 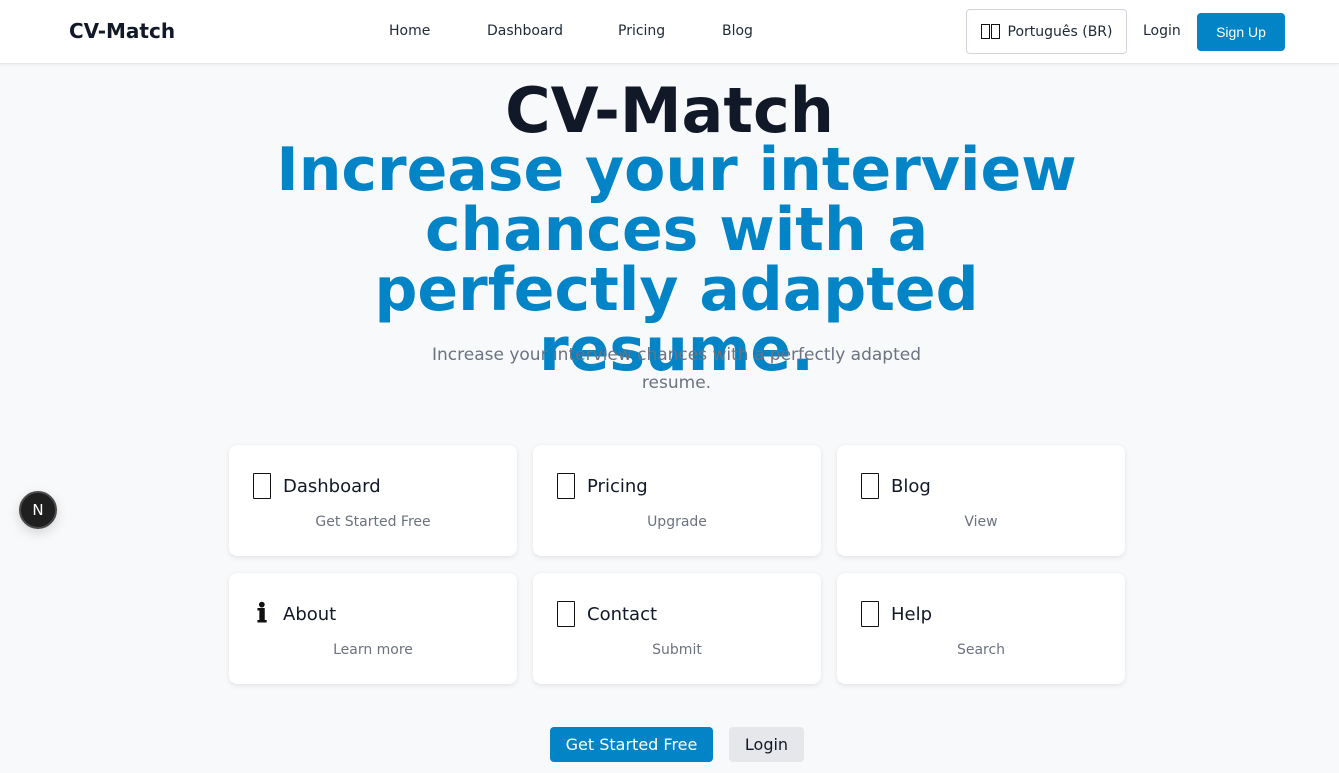 I want to click on card-title: Help, so click(x=912, y=614).